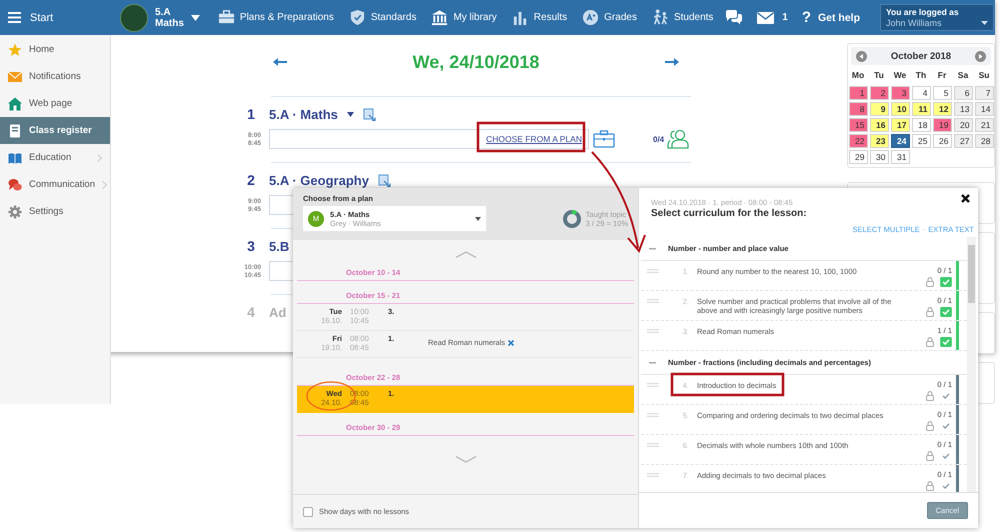 The width and height of the screenshot is (1000, 532). I want to click on scroll-down-icon, so click(465, 459).